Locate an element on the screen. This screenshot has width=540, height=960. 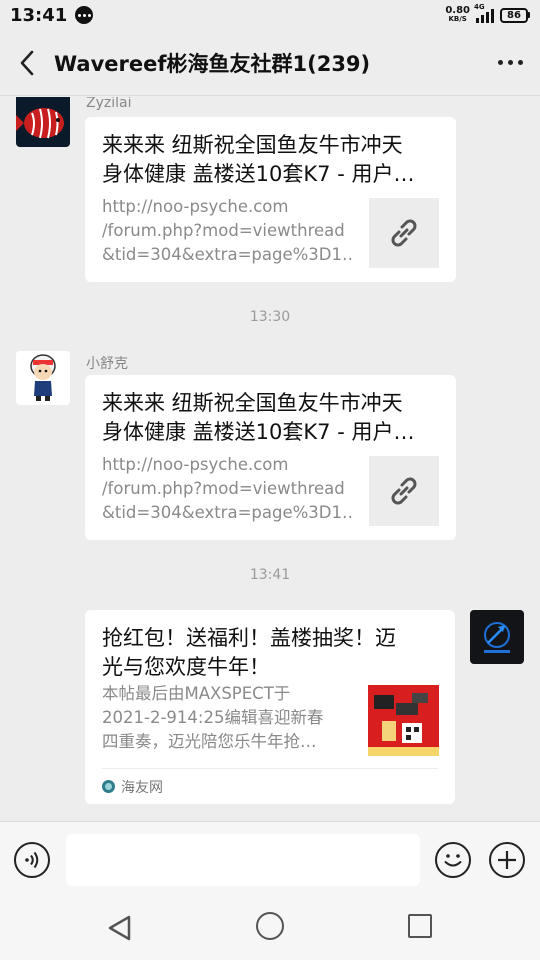
battery-level: 86 is located at coordinates (514, 15).